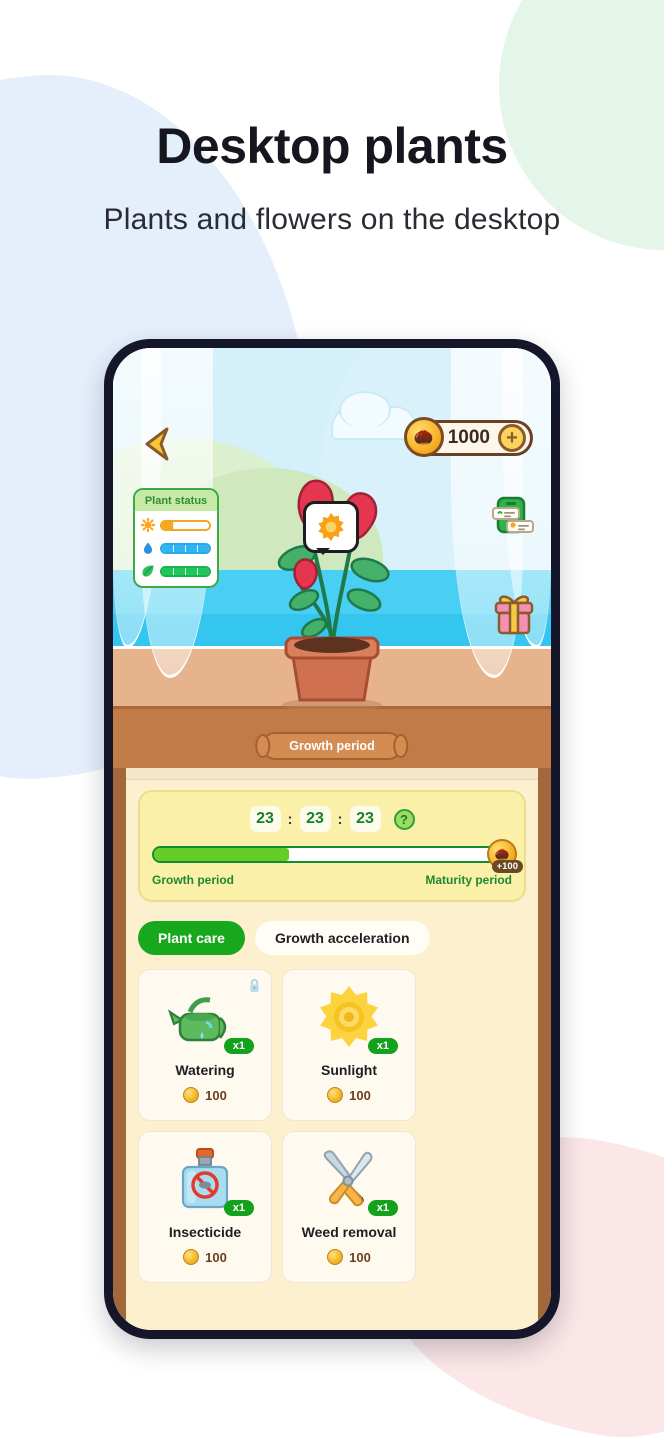 This screenshot has height=1440, width=664. I want to click on plant-status-panel: Plant status, so click(176, 538).